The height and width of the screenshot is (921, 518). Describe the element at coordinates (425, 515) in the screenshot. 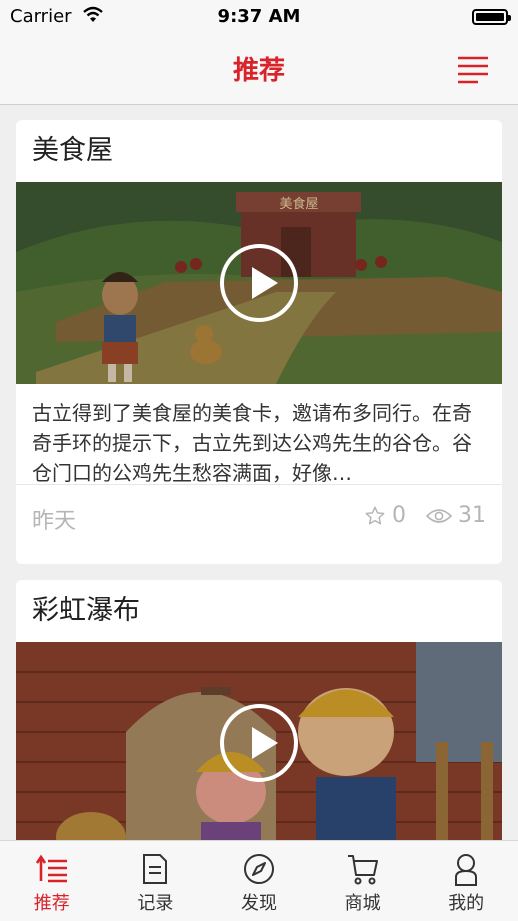

I see `card-stats: 0 31` at that location.